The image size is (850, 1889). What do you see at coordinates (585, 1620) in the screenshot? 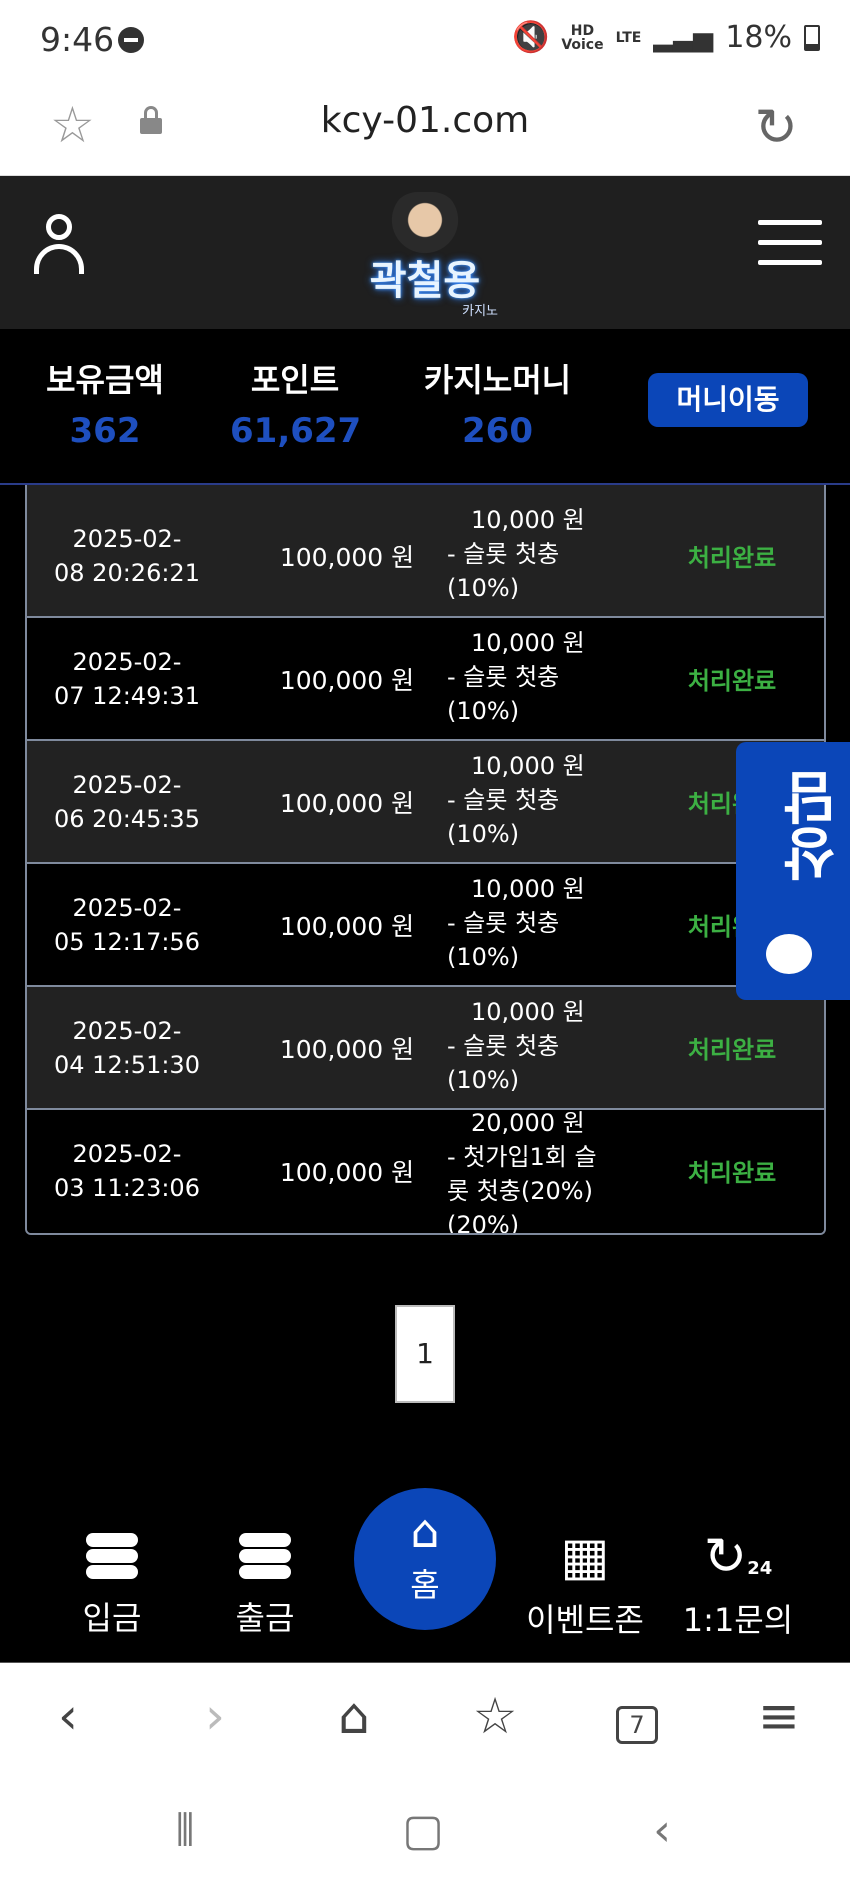
I see `nav-event-label: 이벤트존` at bounding box center [585, 1620].